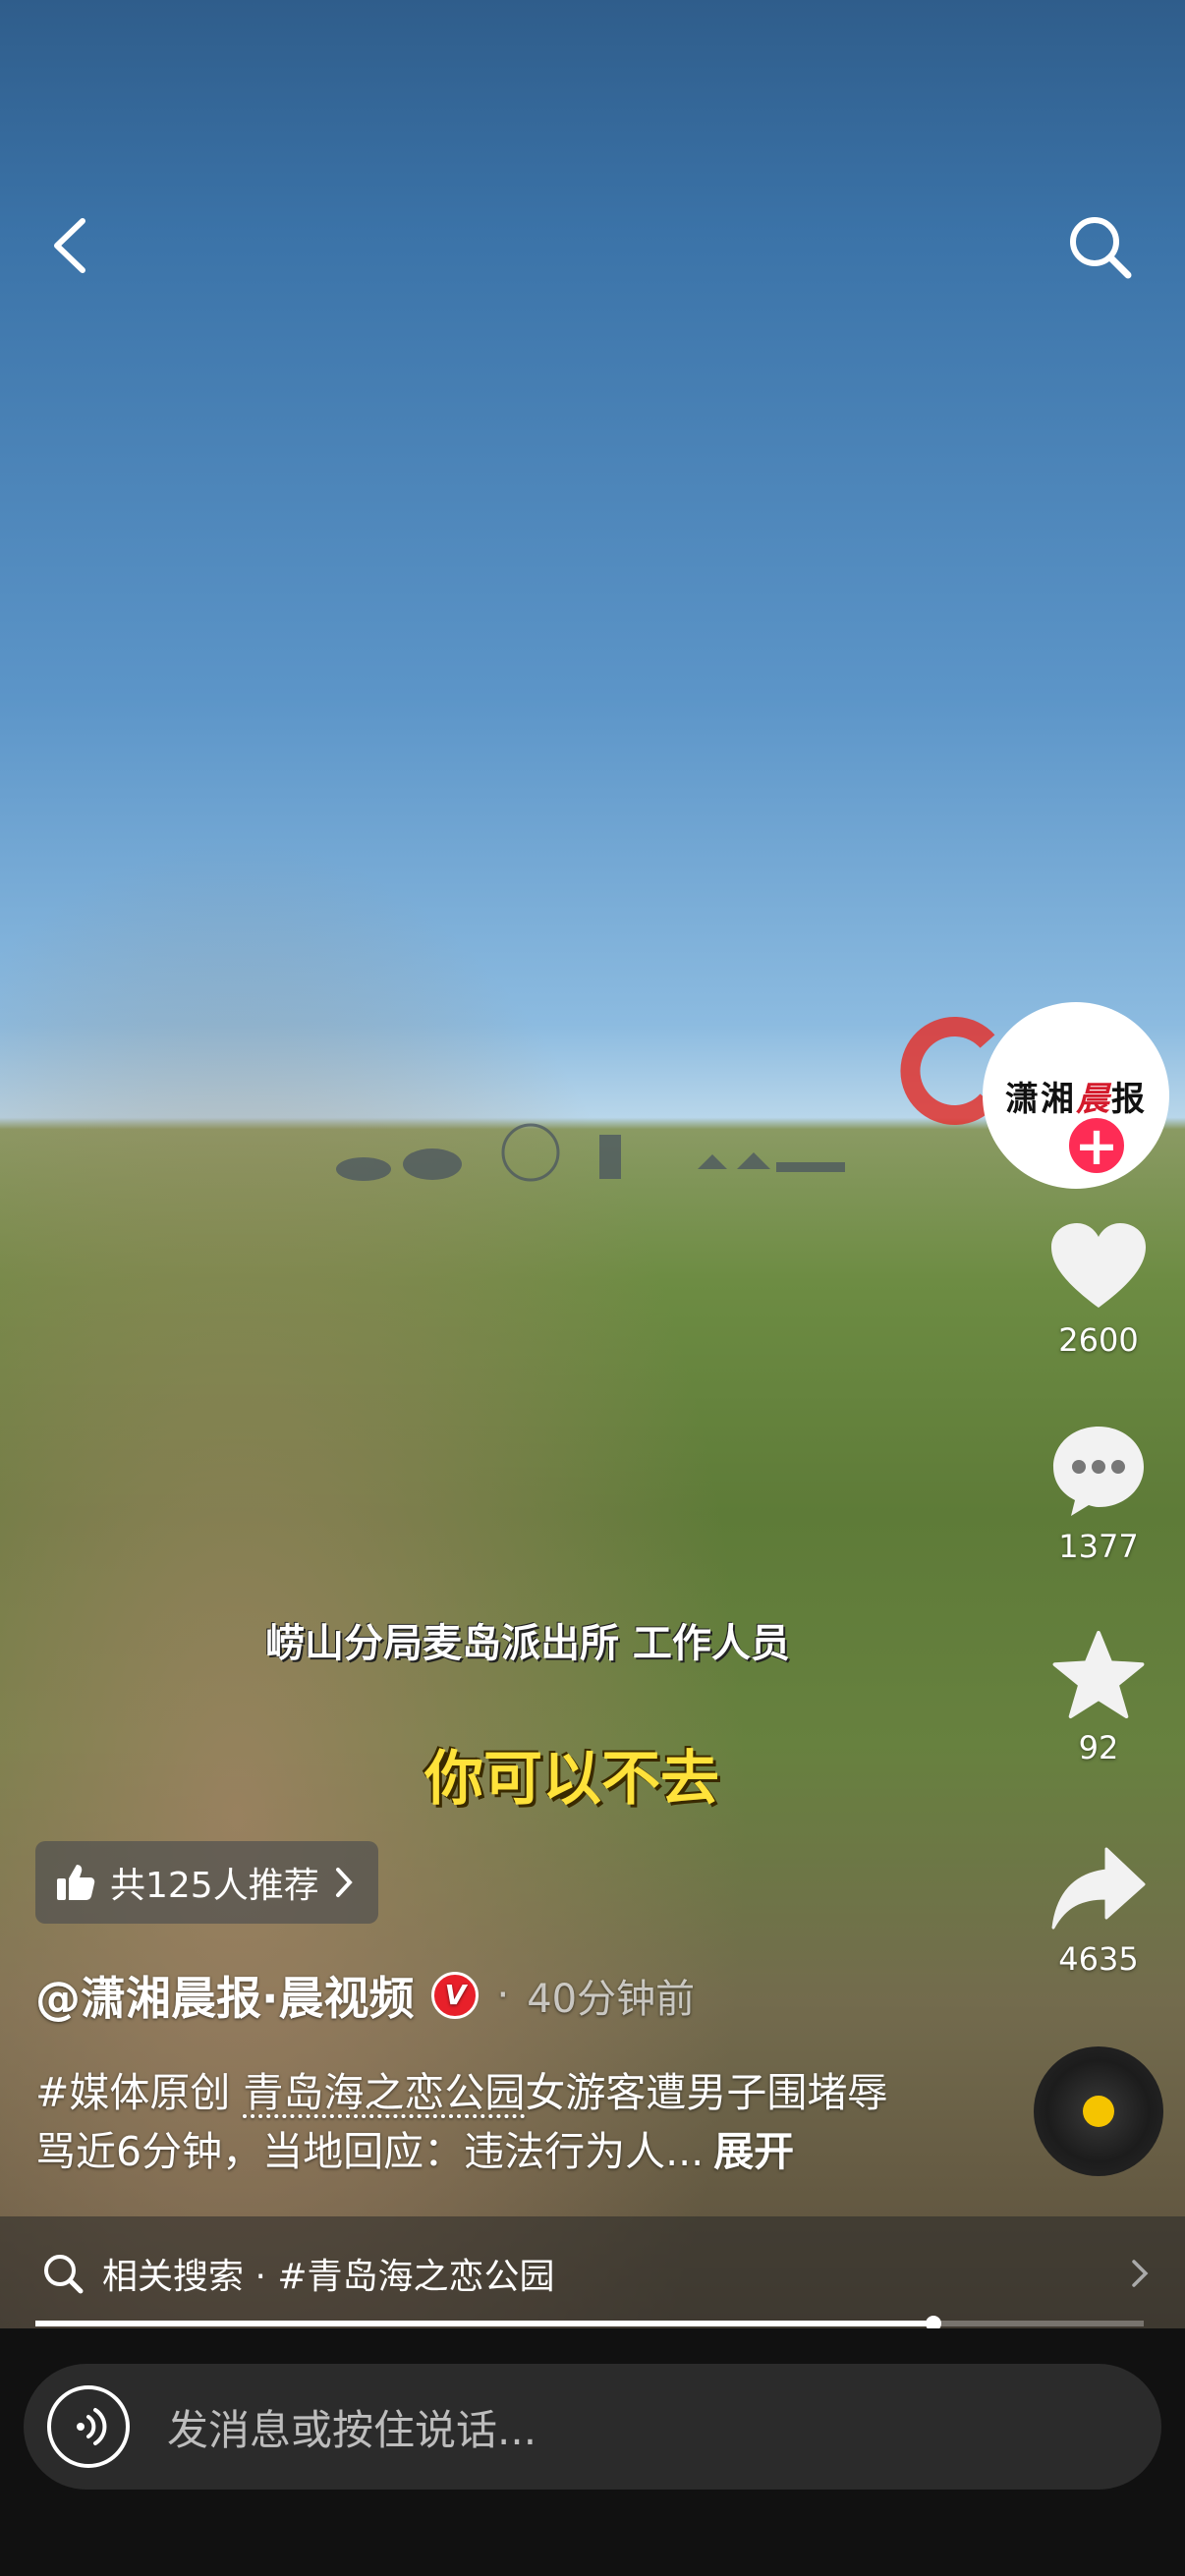  I want to click on location-link: 青岛海之恋公园, so click(384, 2092).